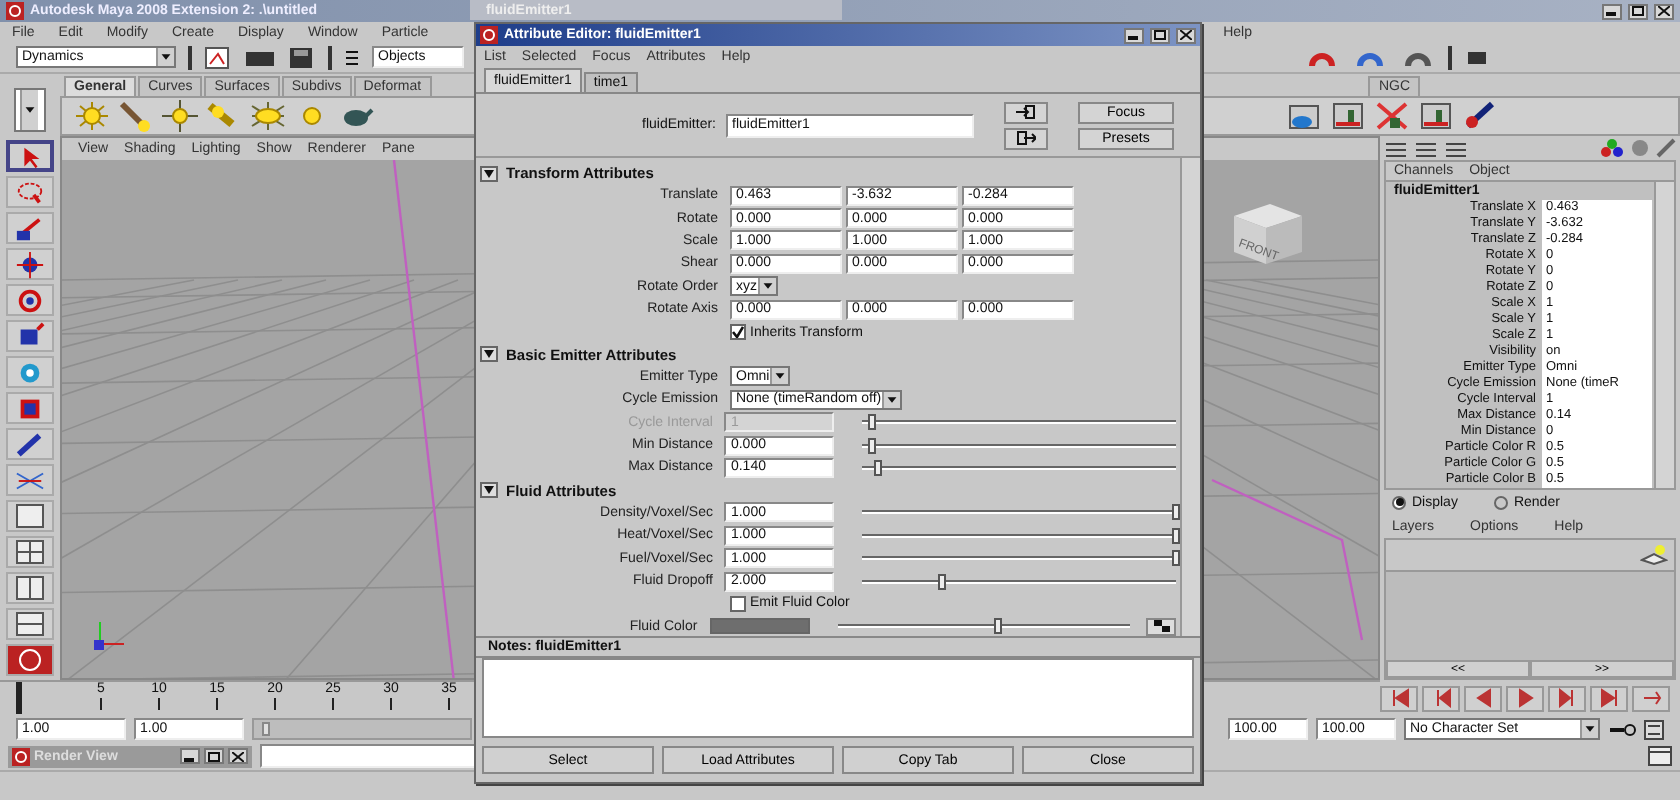  I want to click on go-to-end-icon, so click(1651, 698).